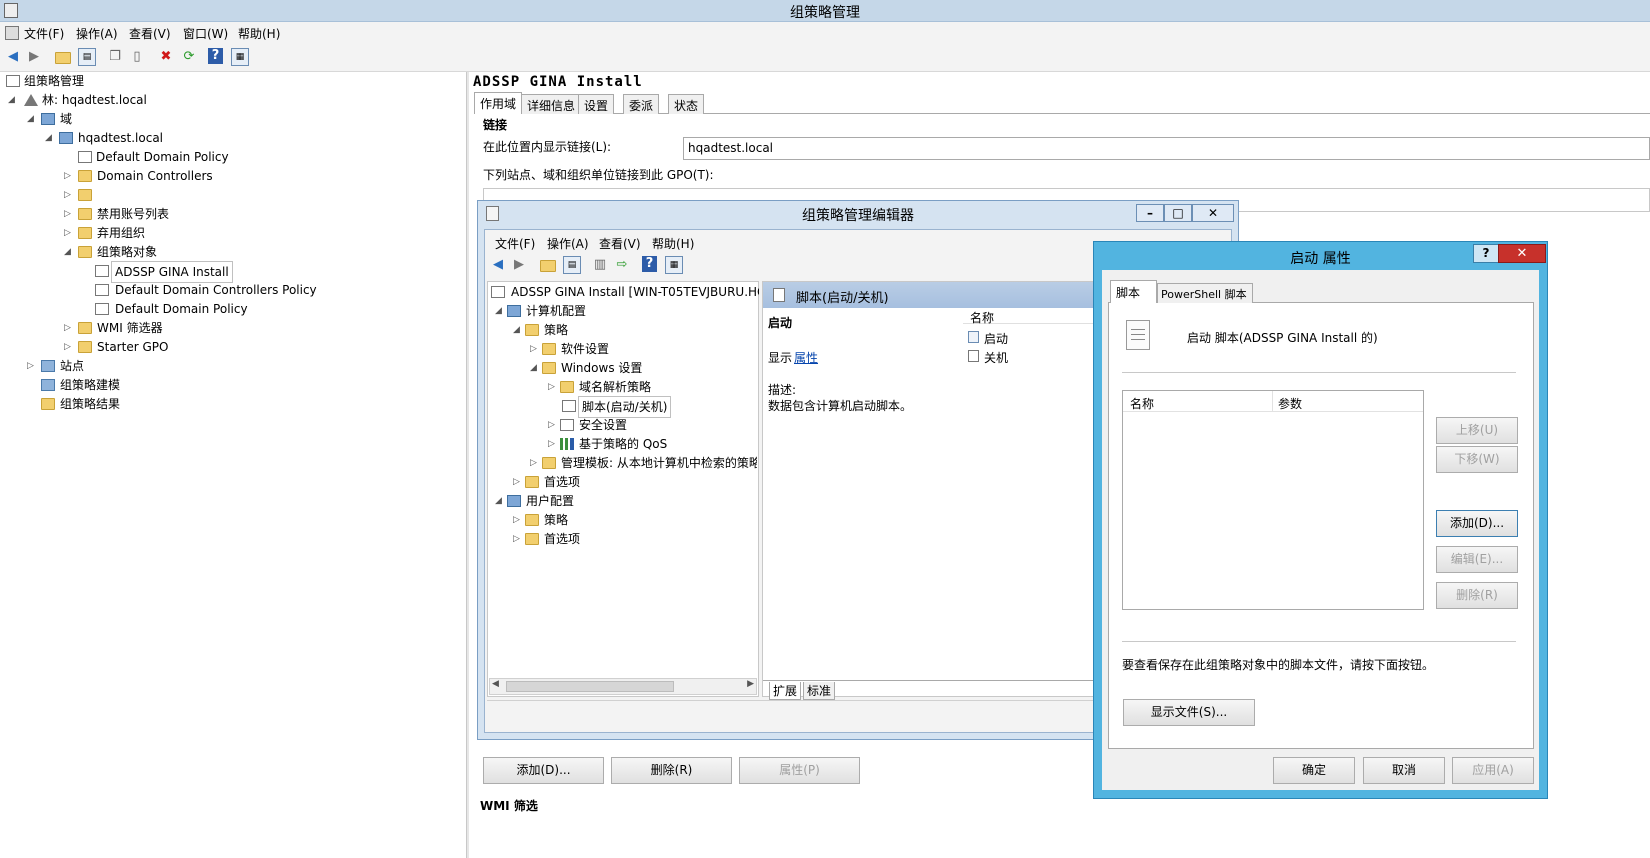 The width and height of the screenshot is (1650, 858). I want to click on tab-scripts: 脚本, so click(1133, 291).